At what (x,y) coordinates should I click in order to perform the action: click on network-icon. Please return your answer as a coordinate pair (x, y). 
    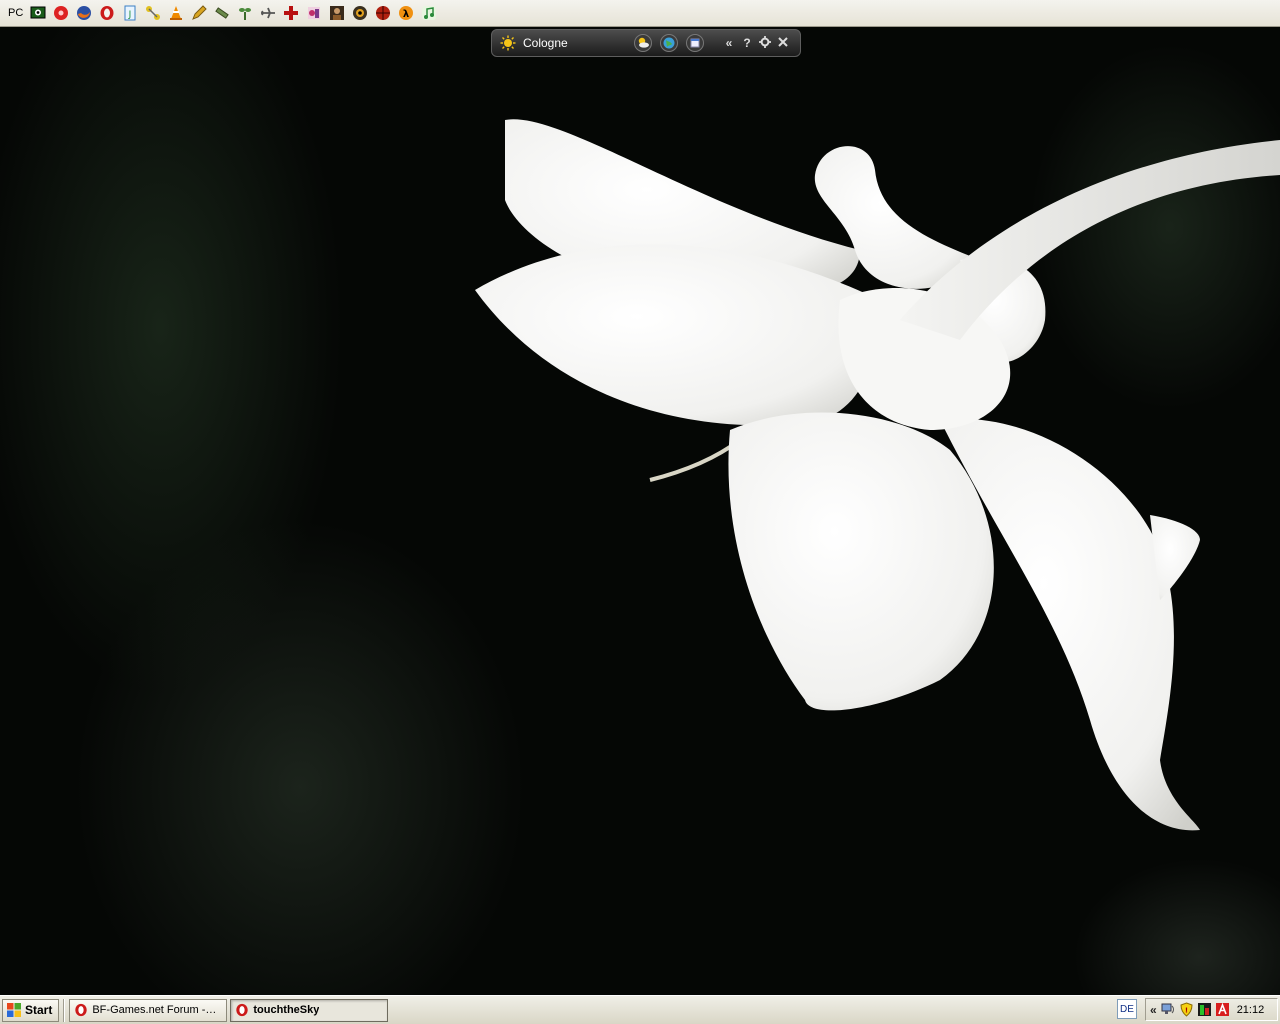
    Looking at the image, I should click on (153, 13).